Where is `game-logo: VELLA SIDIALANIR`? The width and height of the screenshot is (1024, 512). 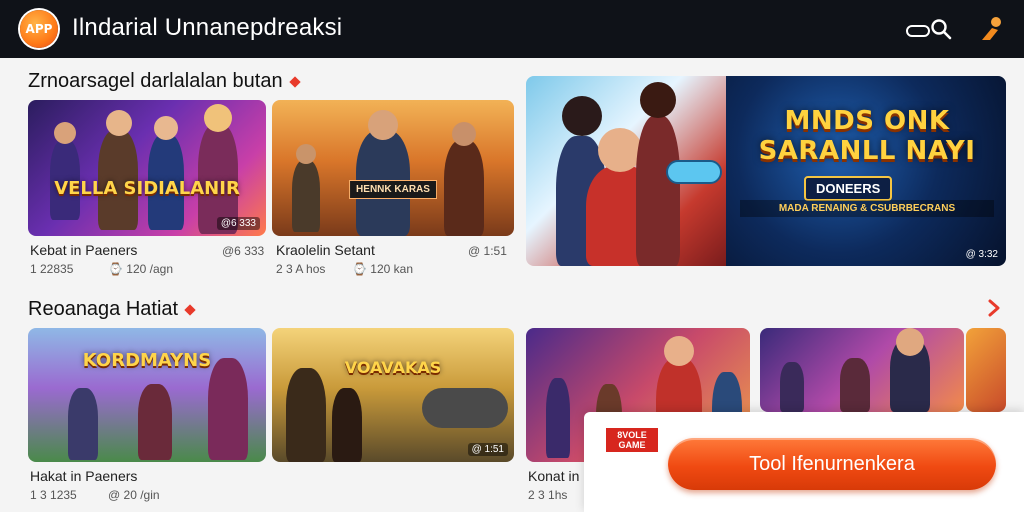 game-logo: VELLA SIDIALANIR is located at coordinates (147, 188).